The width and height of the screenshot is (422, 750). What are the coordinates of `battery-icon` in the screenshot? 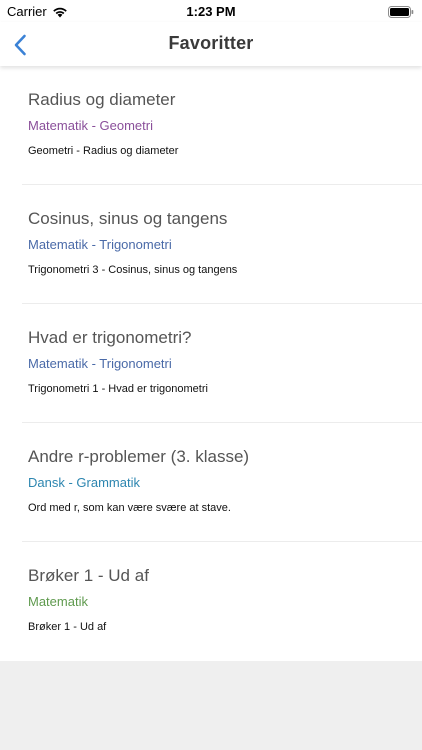 It's located at (401, 11).